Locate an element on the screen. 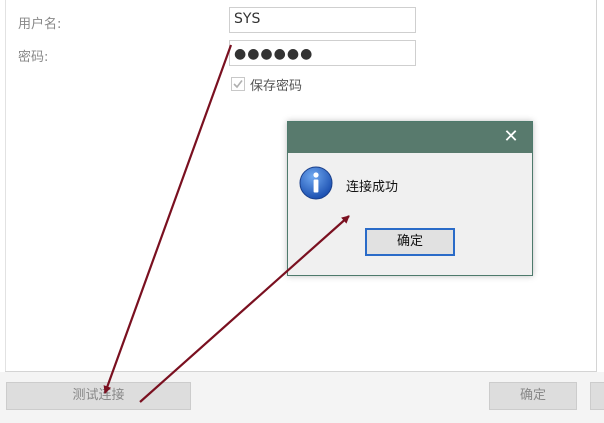  check-icon is located at coordinates (238, 84).